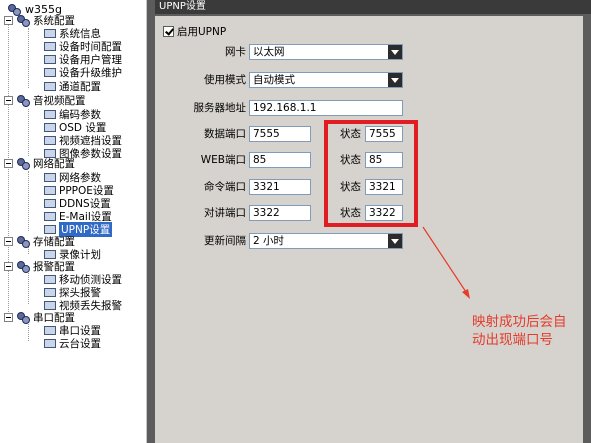 This screenshot has width=591, height=443. I want to click on annotation-line-1: 映射成功后会自, so click(519, 322).